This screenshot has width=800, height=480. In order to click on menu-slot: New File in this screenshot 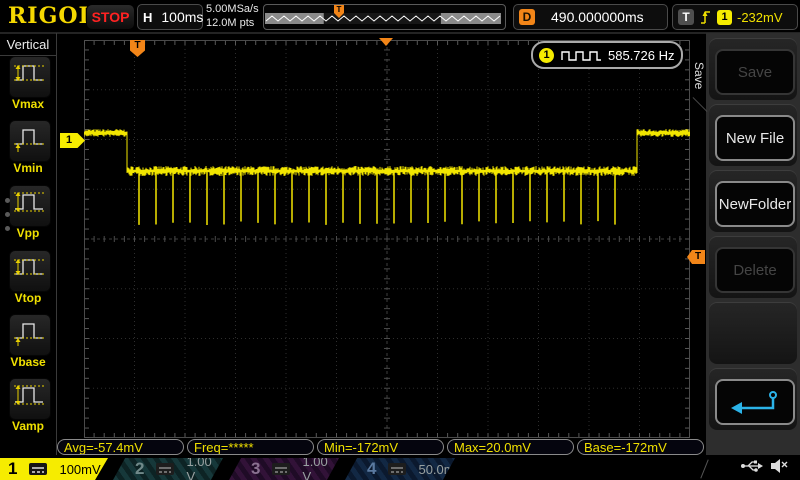, I will do `click(753, 135)`.